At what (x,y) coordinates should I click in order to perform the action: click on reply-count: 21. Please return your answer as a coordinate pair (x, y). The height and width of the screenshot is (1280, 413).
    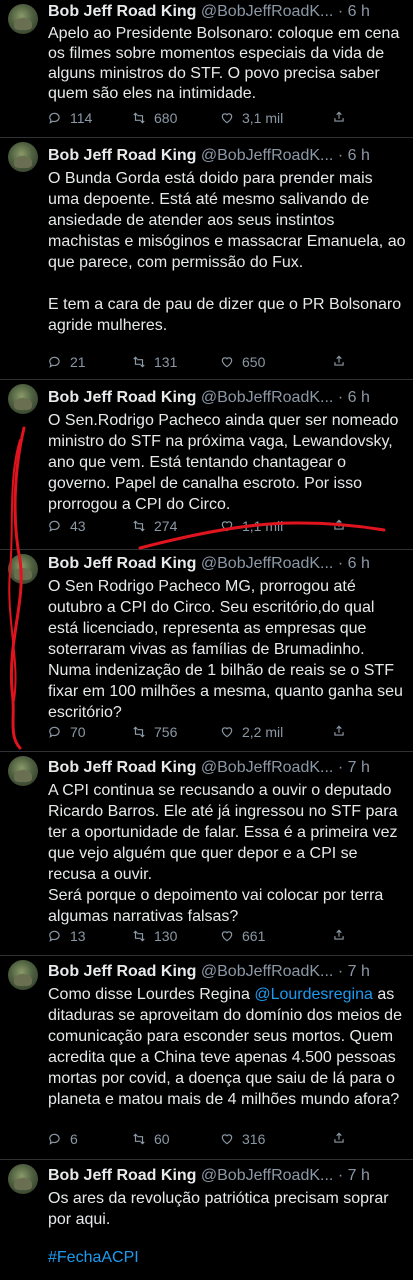
    Looking at the image, I should click on (78, 362).